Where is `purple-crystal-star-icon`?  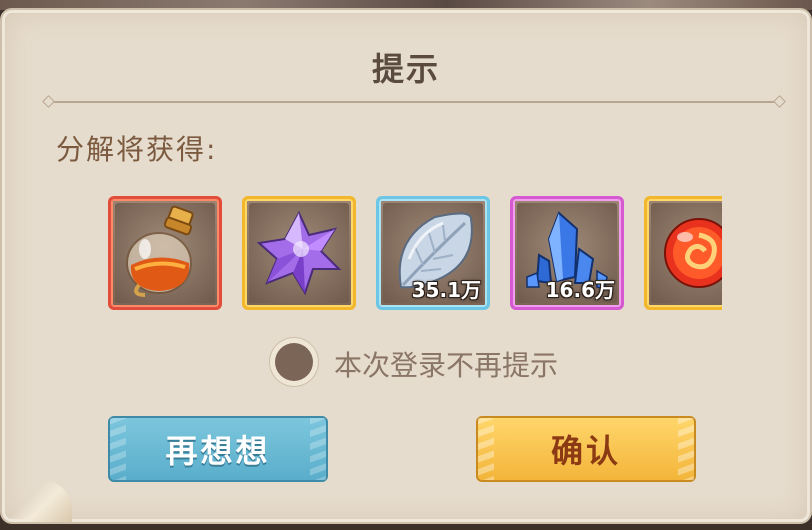 purple-crystal-star-icon is located at coordinates (299, 253).